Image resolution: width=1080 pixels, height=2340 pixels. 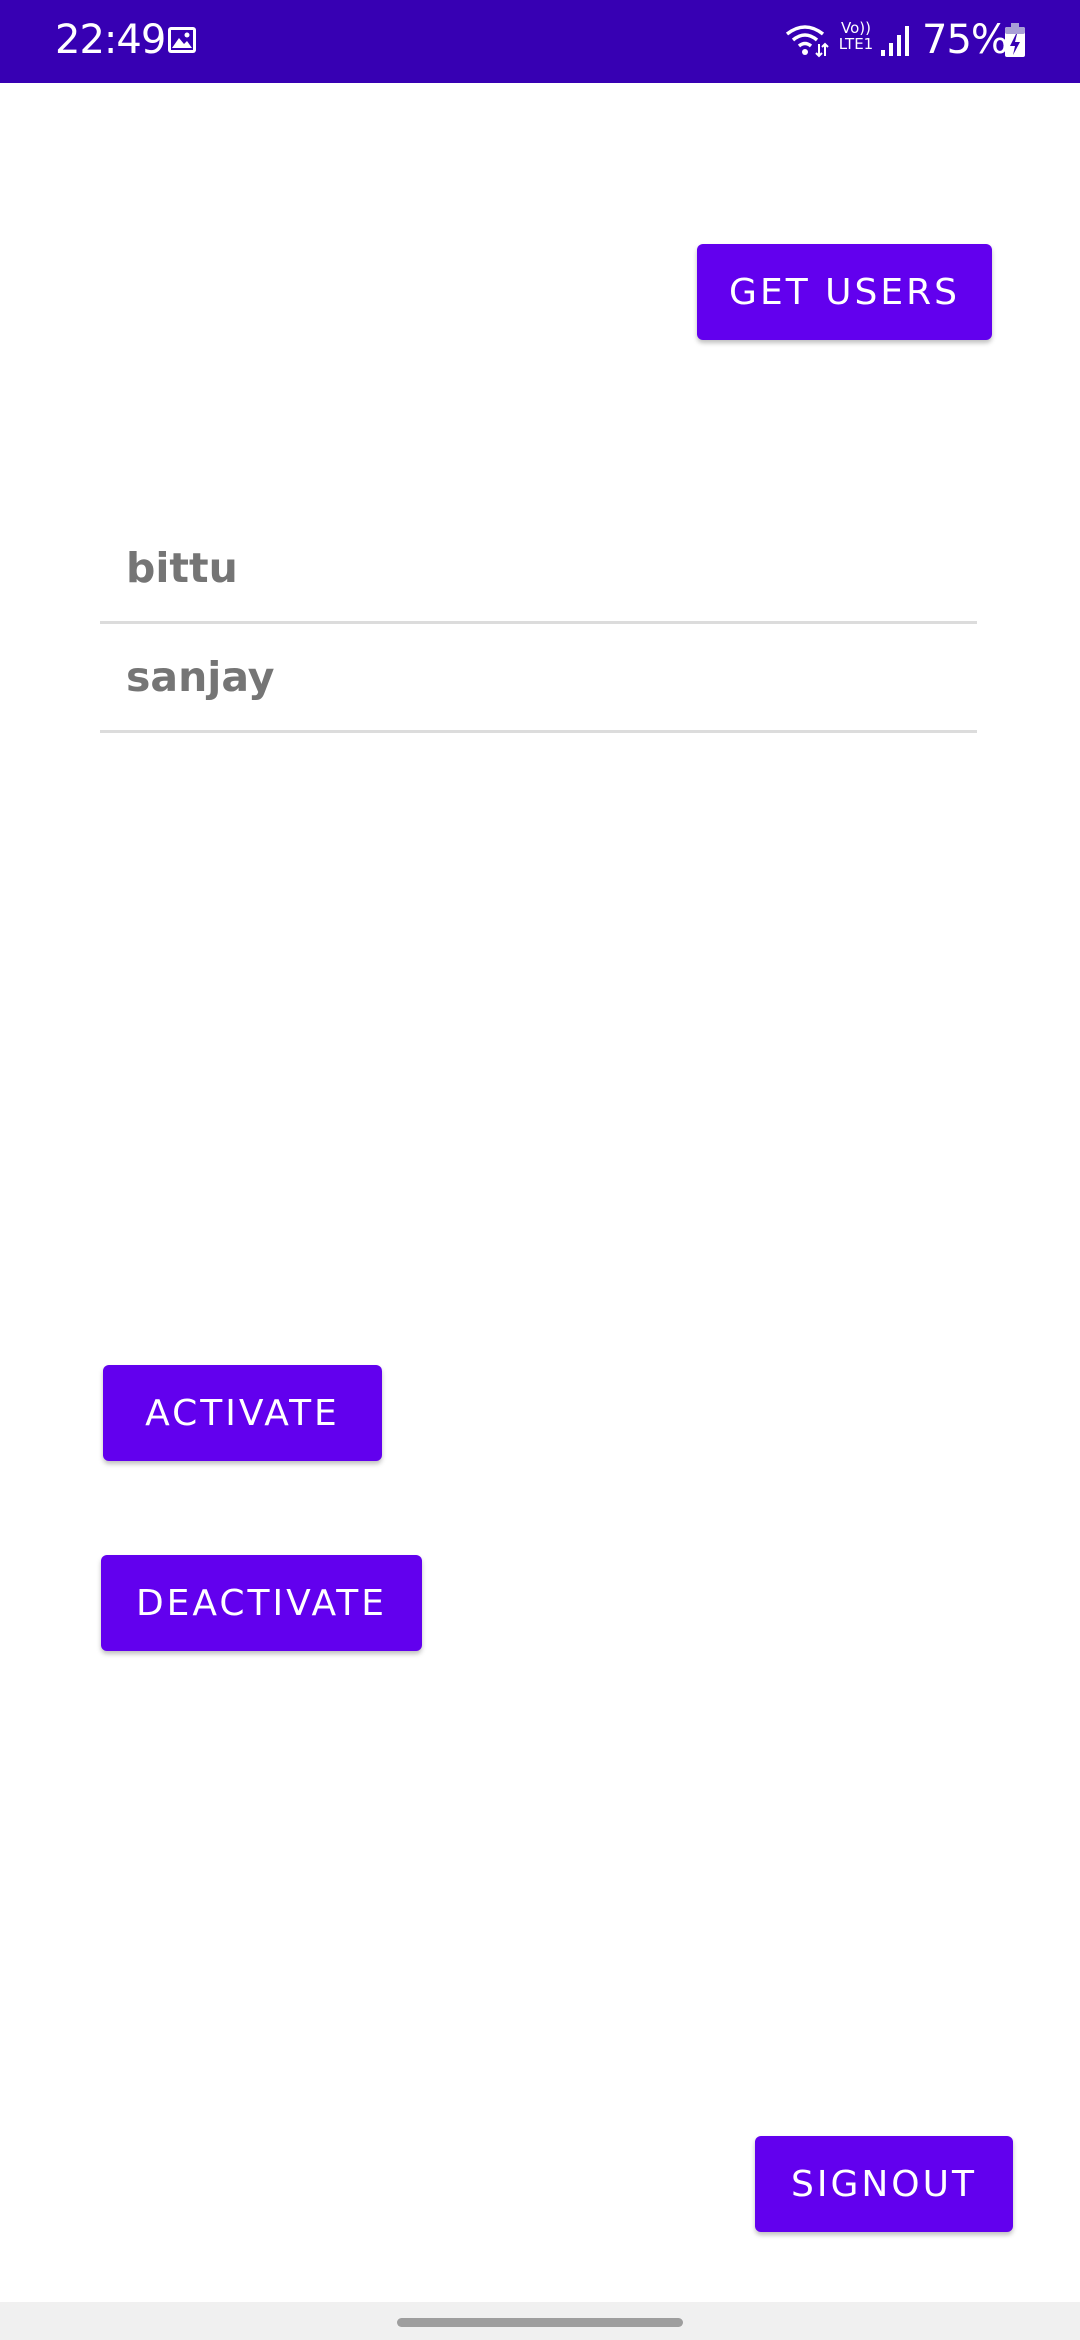 I want to click on get-users-button: GET USERS, so click(x=844, y=292).